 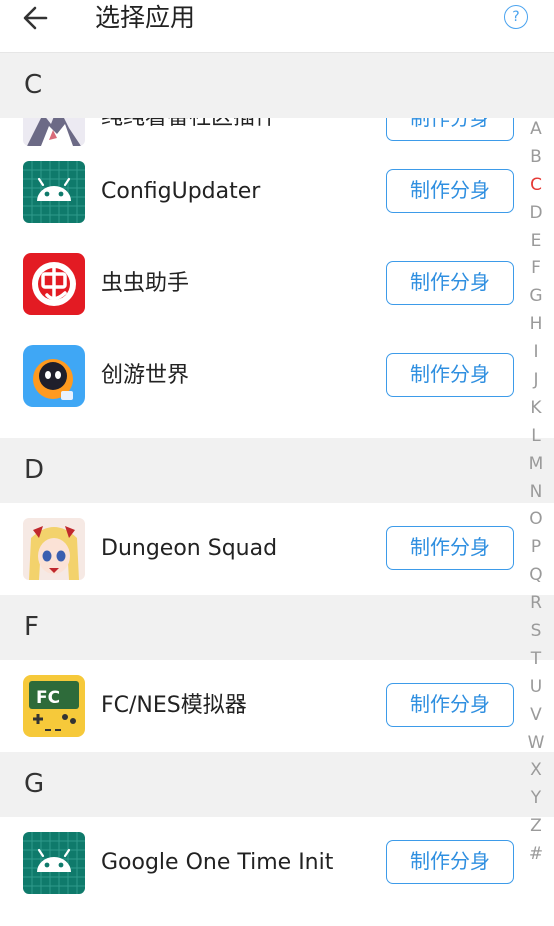 I want to click on index-letter-b: B, so click(x=536, y=158).